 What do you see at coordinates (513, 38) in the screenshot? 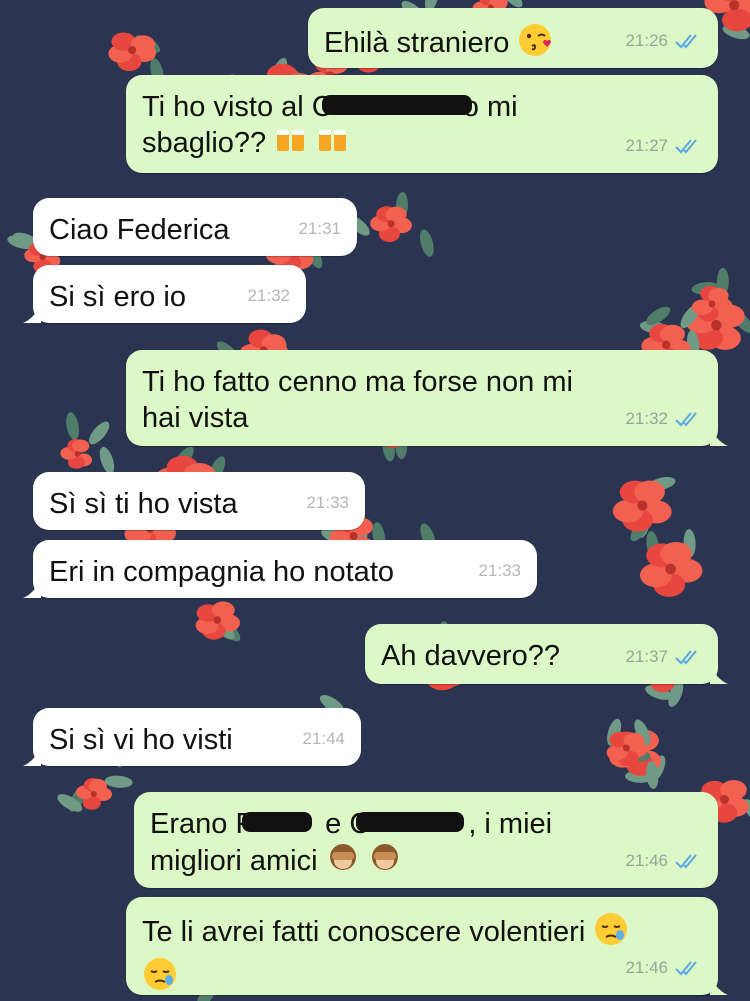
I see `message-bubble-outgoing: Ehilà straniero 21:26` at bounding box center [513, 38].